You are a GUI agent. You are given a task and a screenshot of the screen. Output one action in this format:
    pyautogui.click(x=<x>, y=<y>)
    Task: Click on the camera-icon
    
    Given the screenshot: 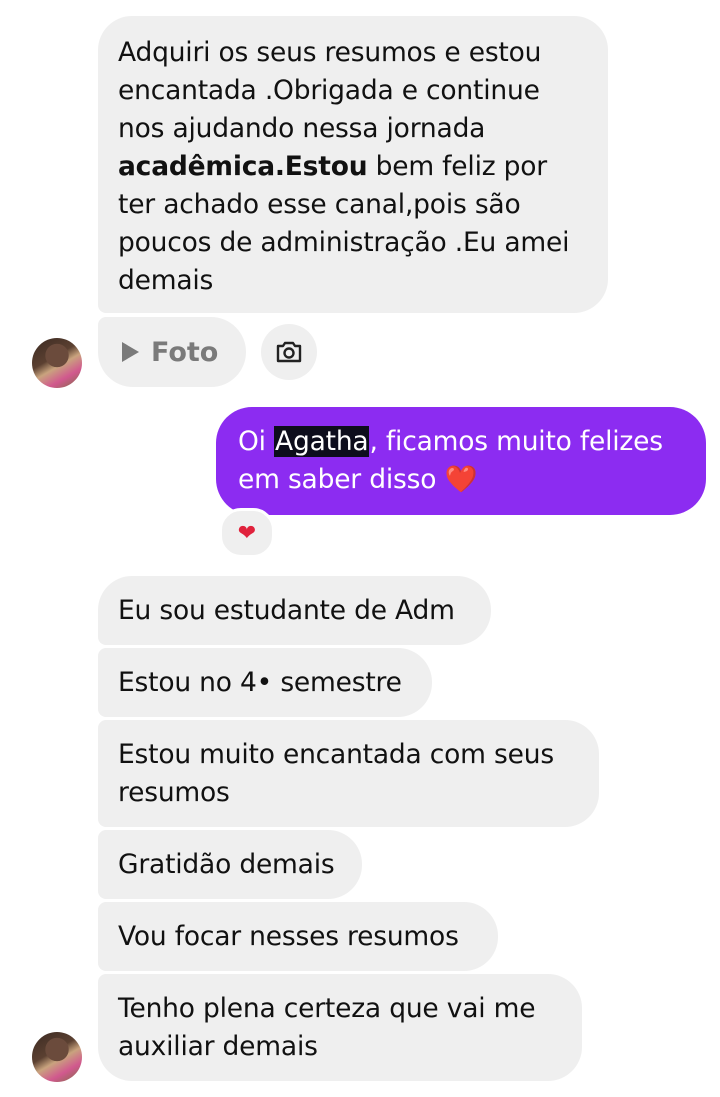 What is the action you would take?
    pyautogui.click(x=289, y=352)
    